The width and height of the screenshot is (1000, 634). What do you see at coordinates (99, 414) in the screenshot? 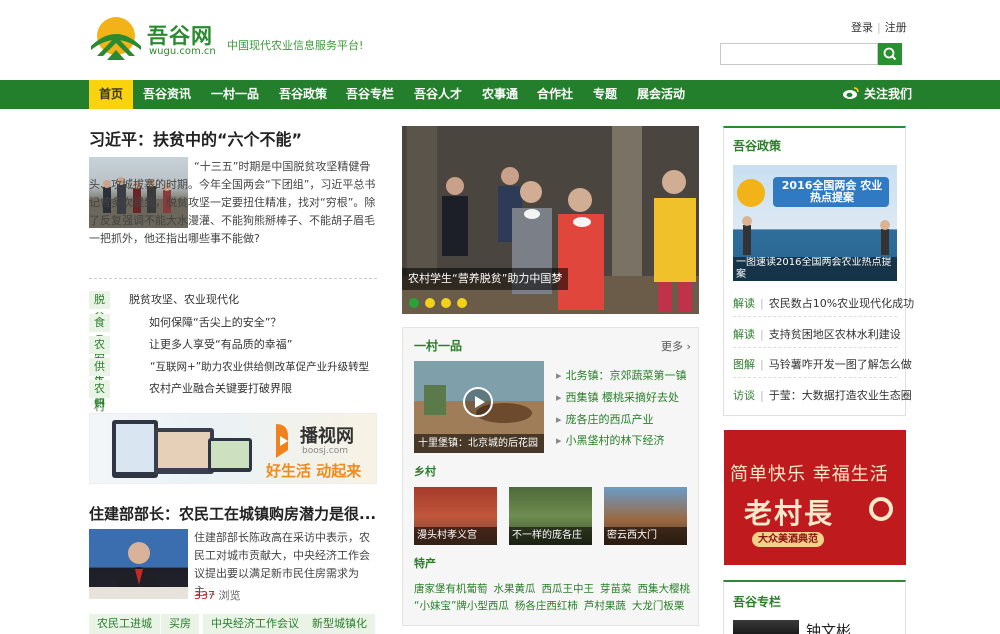
I see `topic-tag: 农村产业` at bounding box center [99, 414].